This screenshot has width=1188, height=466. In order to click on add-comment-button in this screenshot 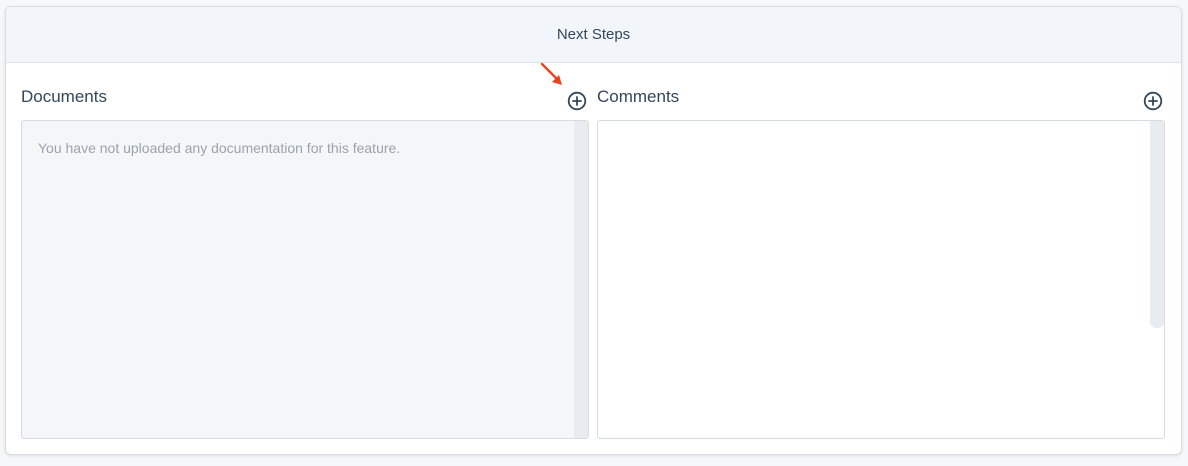, I will do `click(1153, 101)`.